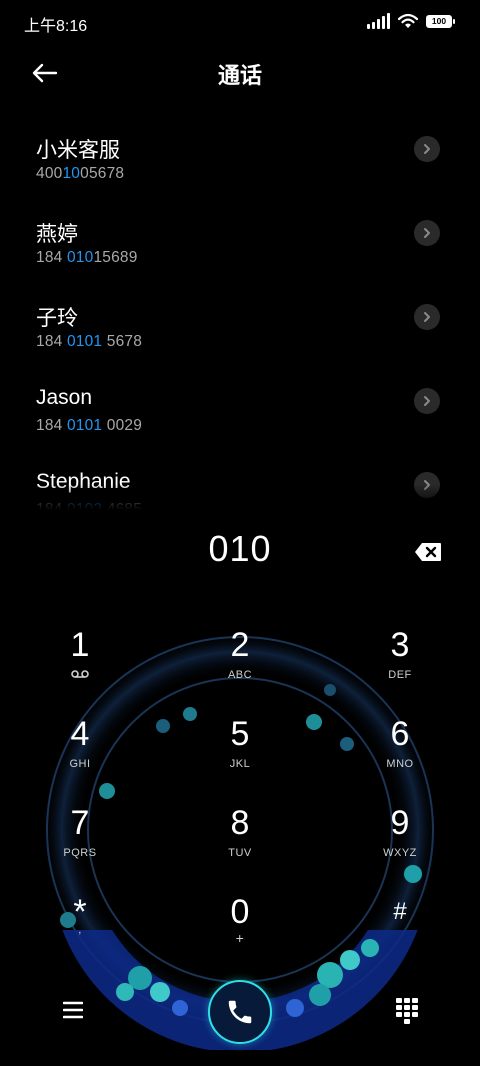 This screenshot has width=480, height=1066. Describe the element at coordinates (57, 318) in the screenshot. I see `contact-name: 子玲` at that location.